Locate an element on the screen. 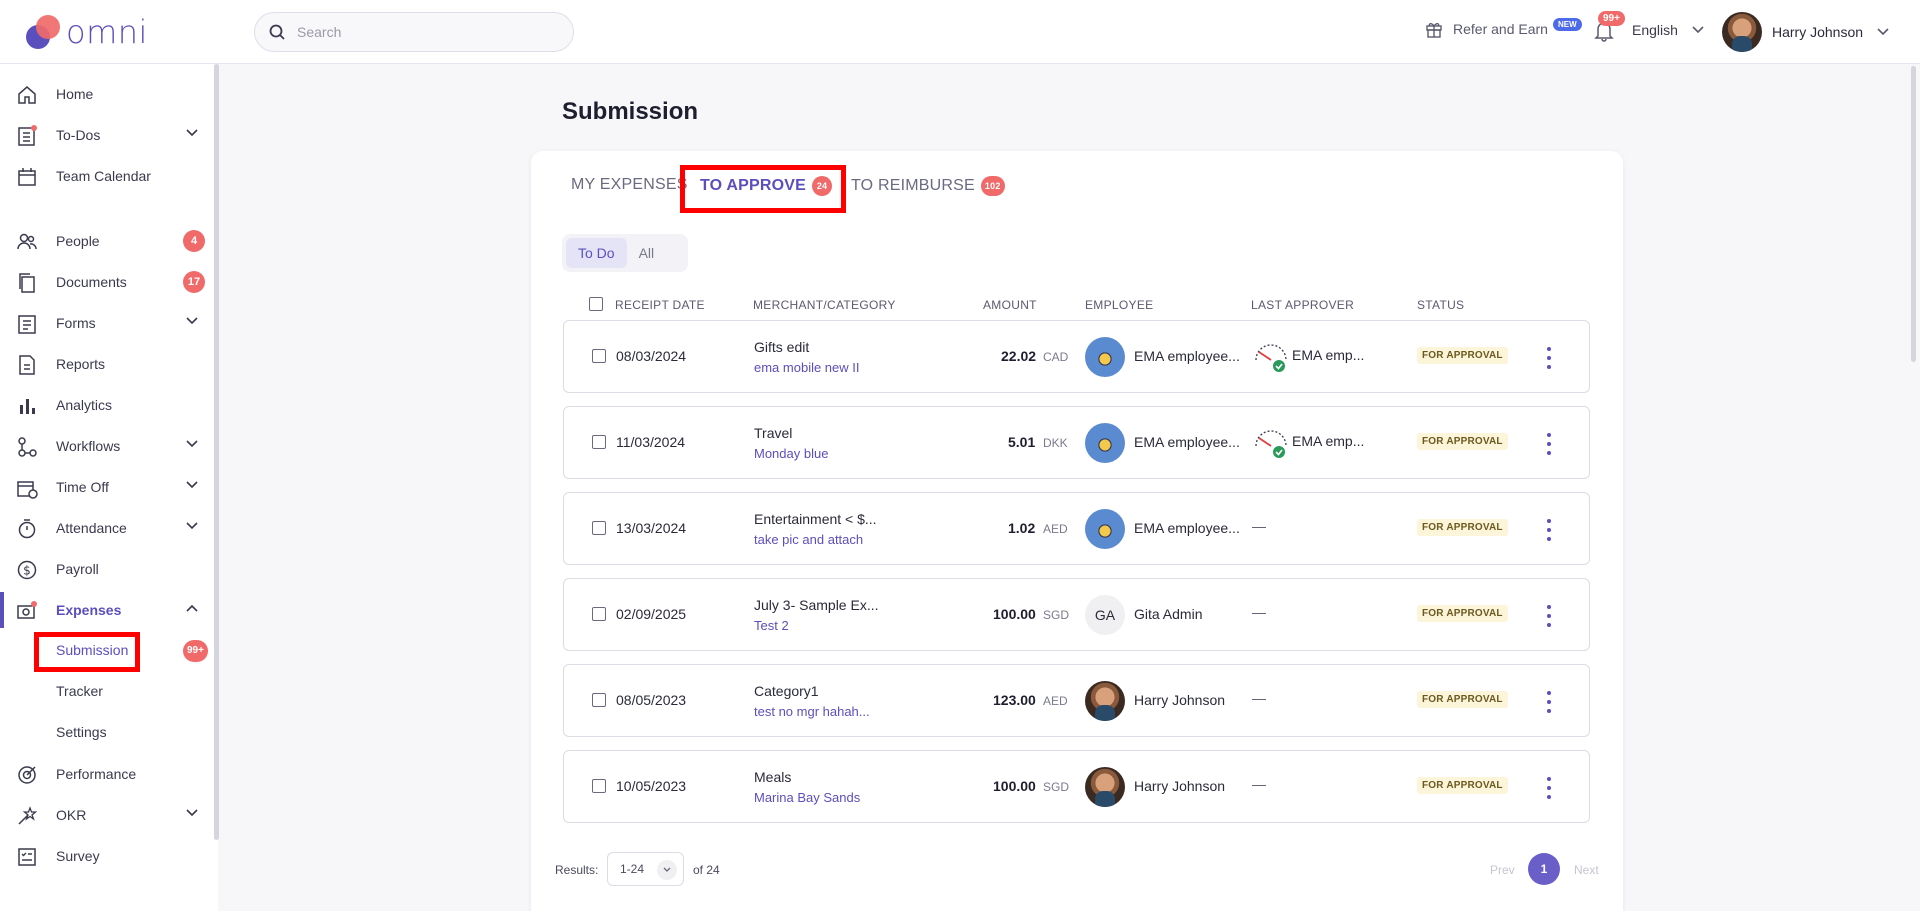 This screenshot has width=1920, height=911. documents-icon is located at coordinates (27, 283).